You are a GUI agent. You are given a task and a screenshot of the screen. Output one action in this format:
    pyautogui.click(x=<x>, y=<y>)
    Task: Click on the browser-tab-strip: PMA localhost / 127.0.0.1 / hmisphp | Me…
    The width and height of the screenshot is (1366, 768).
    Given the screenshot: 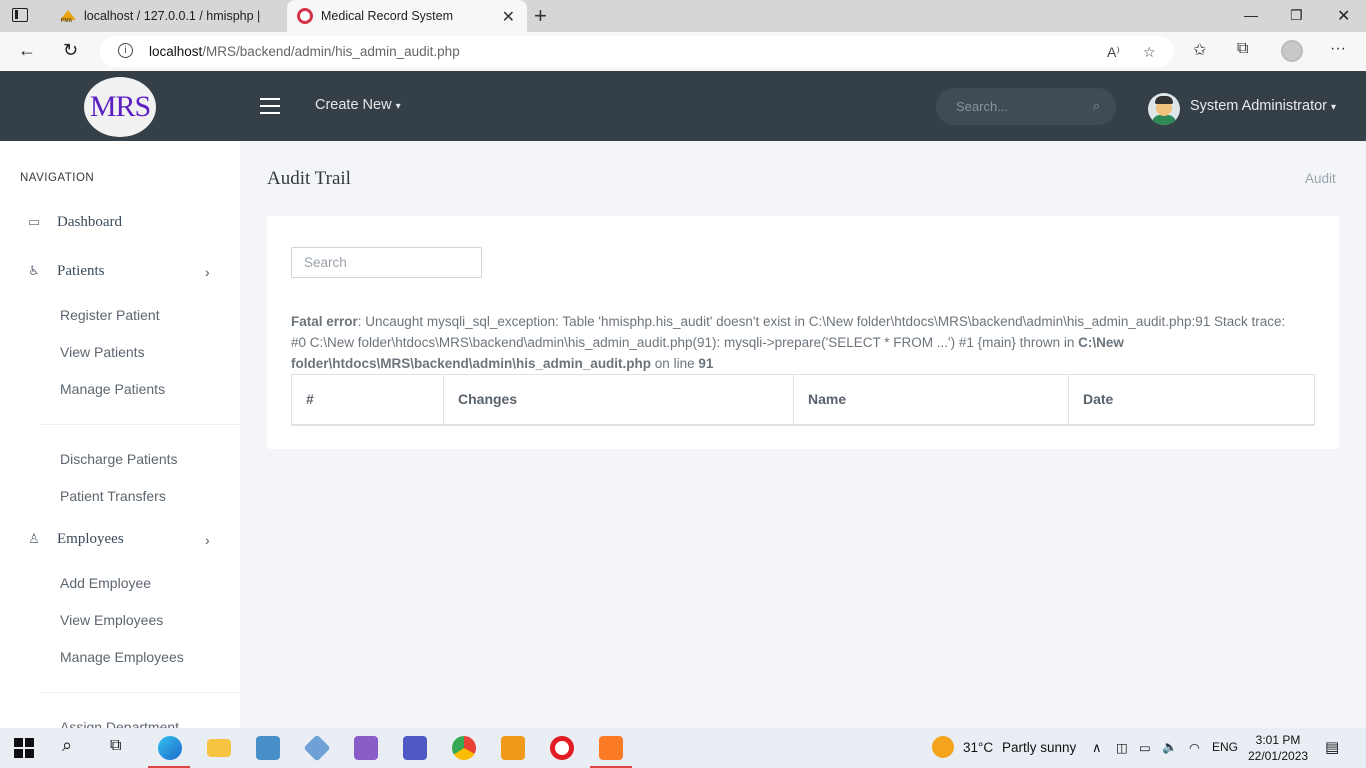 What is the action you would take?
    pyautogui.click(x=683, y=16)
    